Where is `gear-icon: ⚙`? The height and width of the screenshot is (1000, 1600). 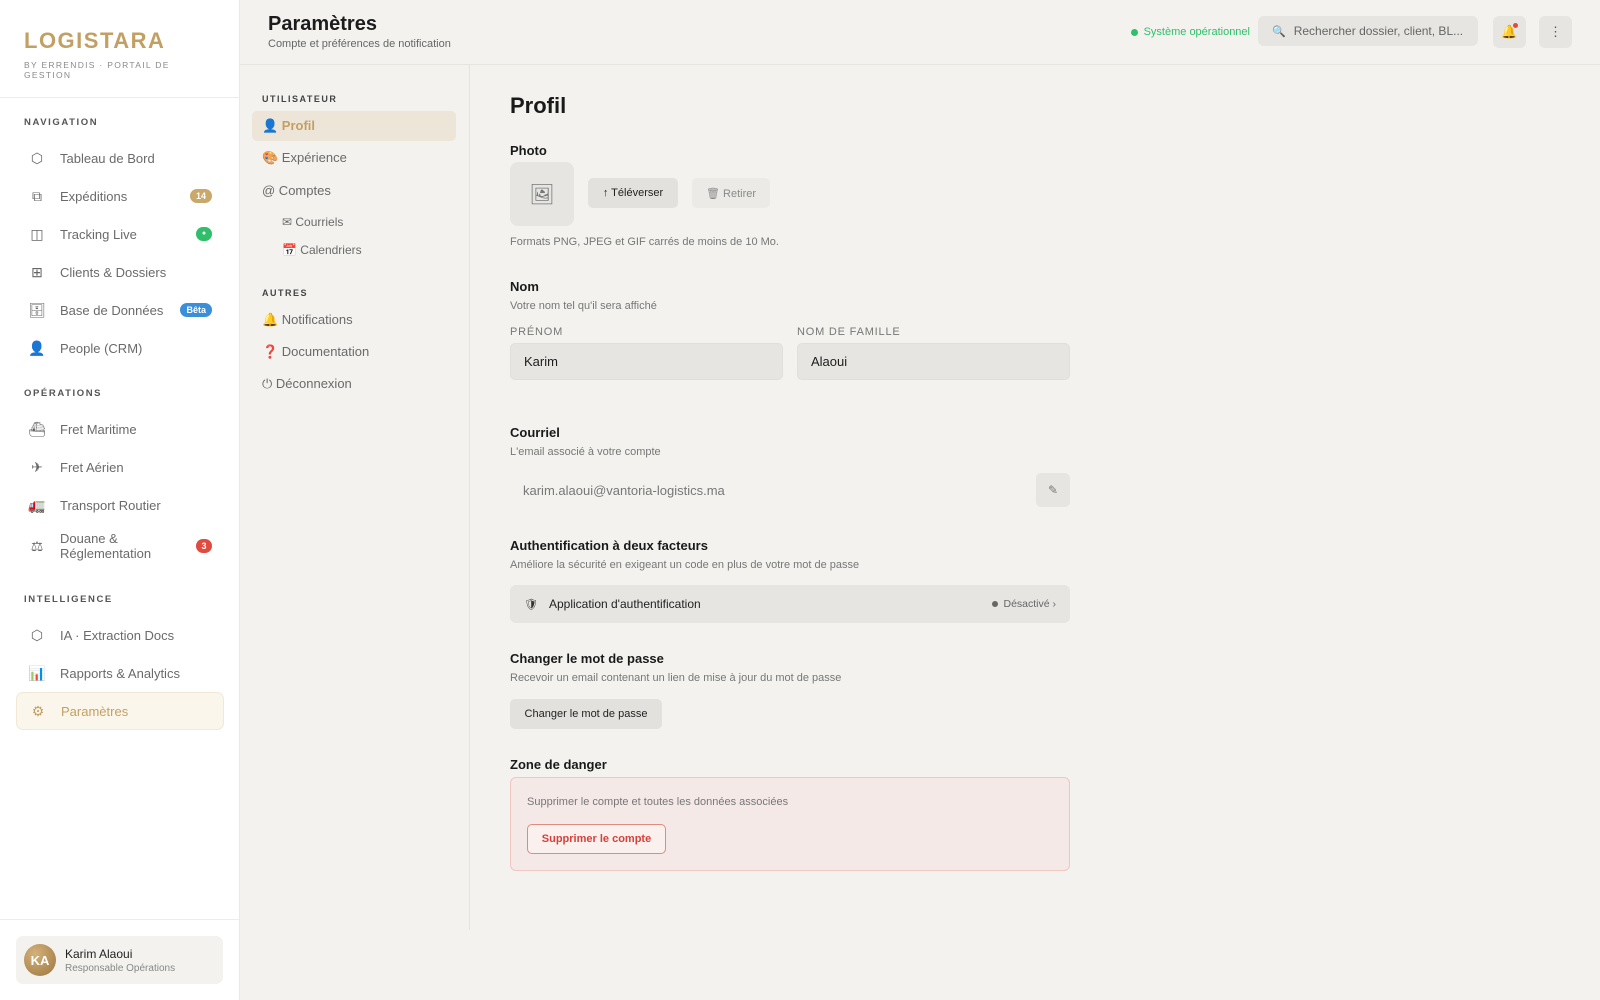
gear-icon: ⚙ is located at coordinates (38, 710).